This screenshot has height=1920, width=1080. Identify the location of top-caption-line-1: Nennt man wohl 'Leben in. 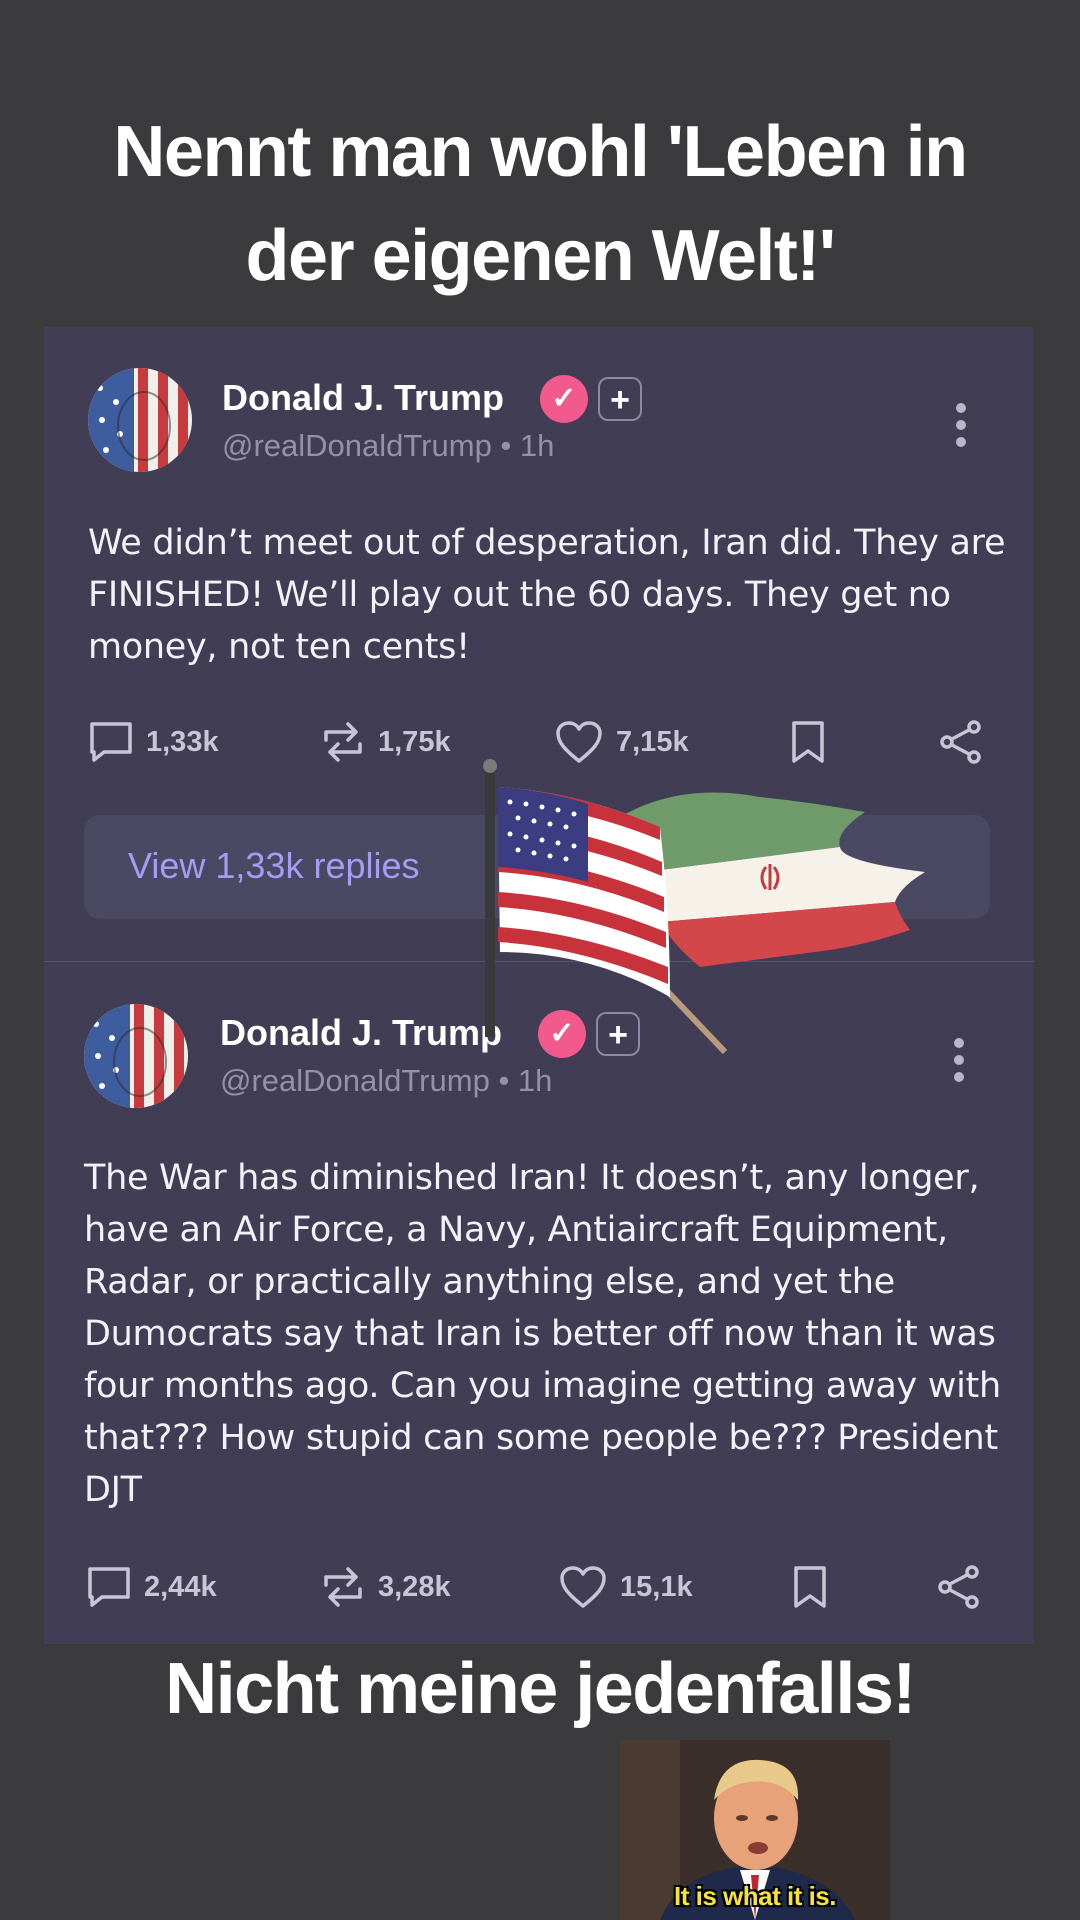
(540, 152).